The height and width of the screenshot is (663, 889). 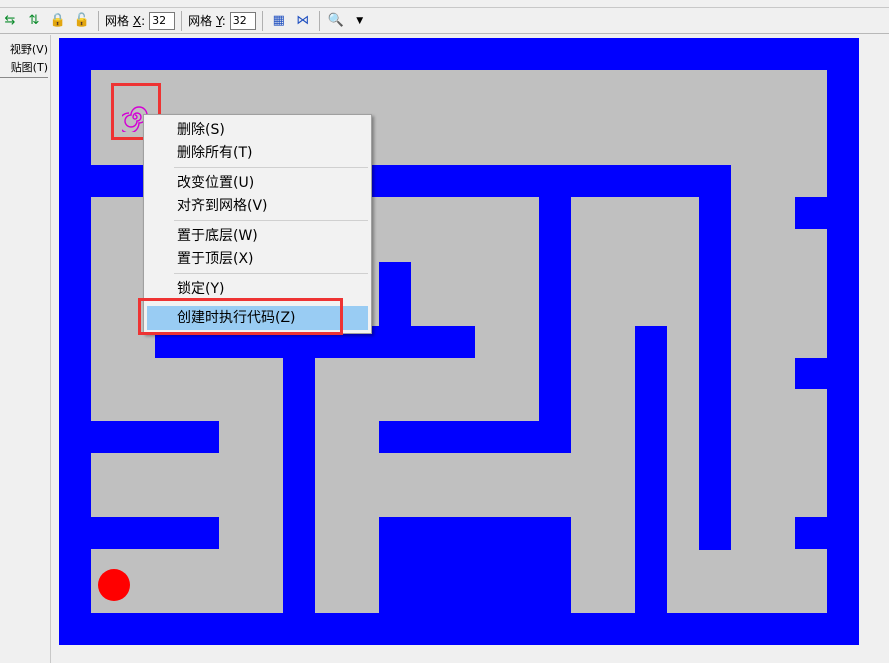 What do you see at coordinates (303, 21) in the screenshot?
I see `isometric-grid-icon: ⋈` at bounding box center [303, 21].